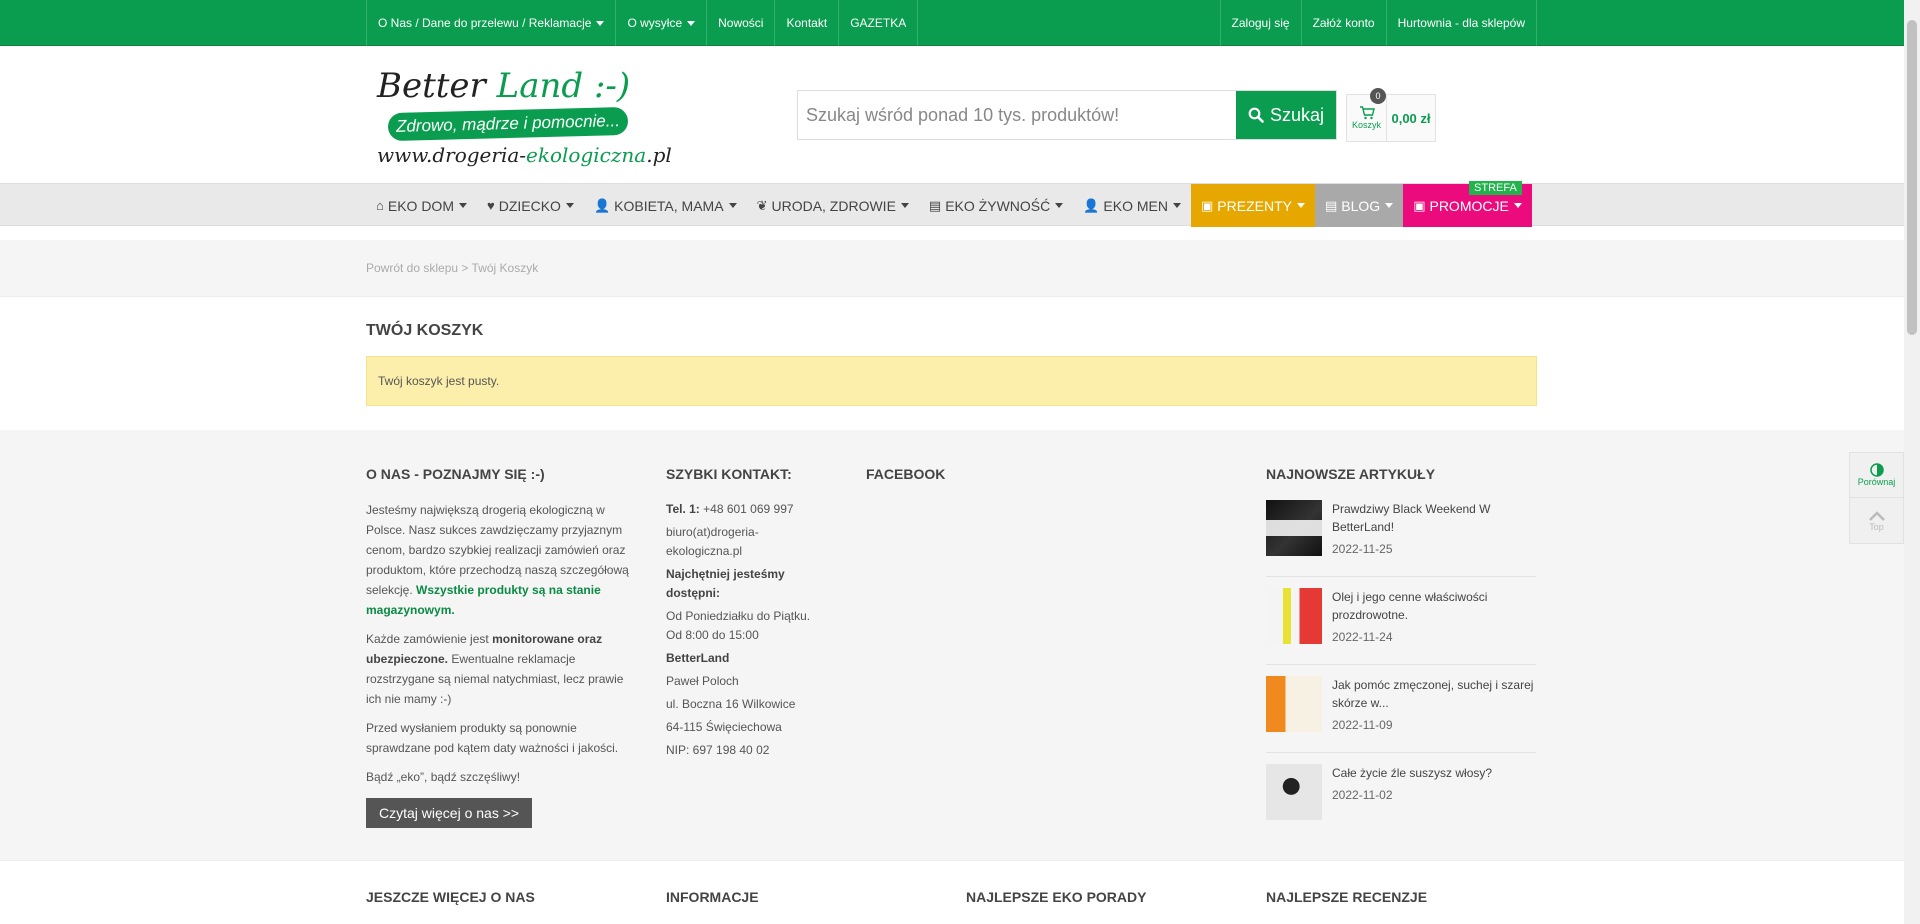  Describe the element at coordinates (729, 474) in the screenshot. I see `footer-contact-heading: SZYBKI KONTAKT:` at that location.